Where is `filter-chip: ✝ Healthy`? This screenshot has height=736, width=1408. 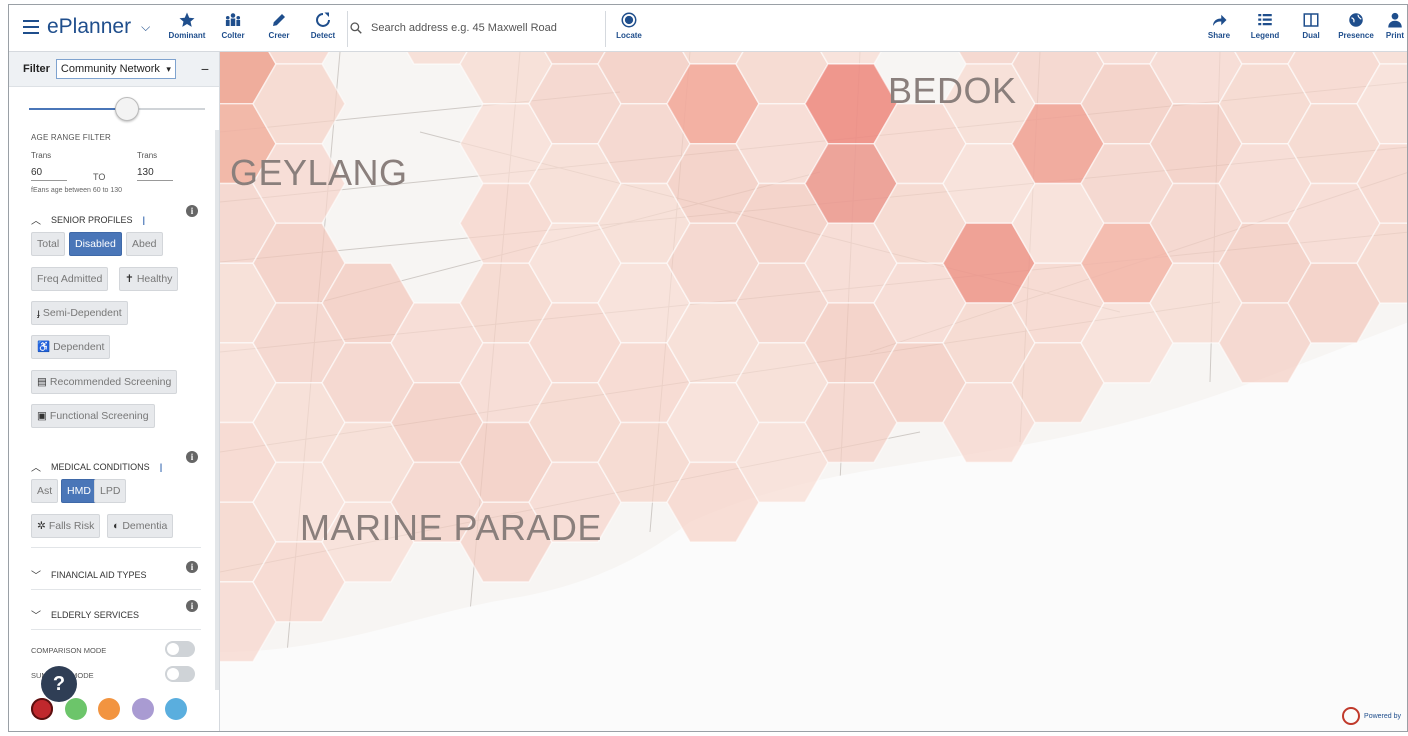
filter-chip: ✝ Healthy is located at coordinates (149, 279).